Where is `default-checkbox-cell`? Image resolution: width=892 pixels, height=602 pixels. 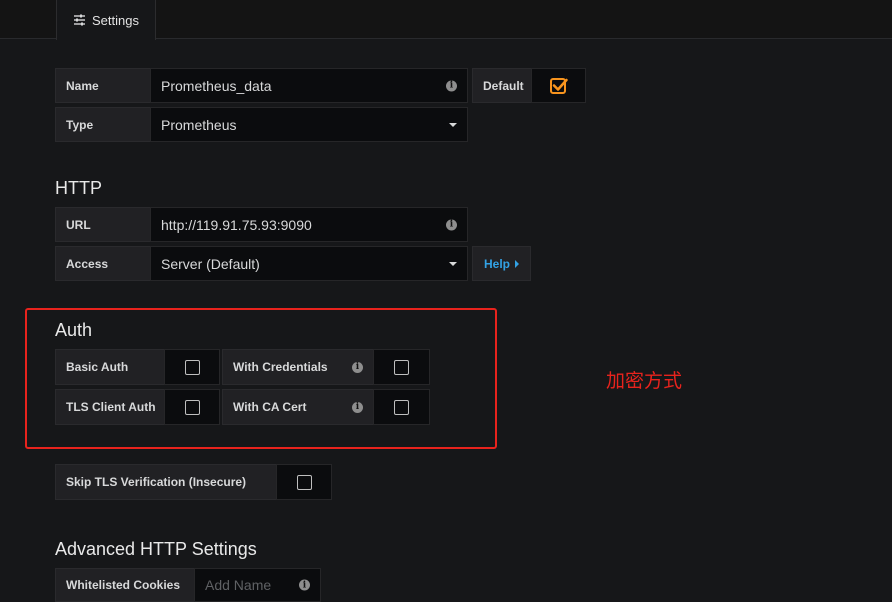
default-checkbox-cell is located at coordinates (558, 85).